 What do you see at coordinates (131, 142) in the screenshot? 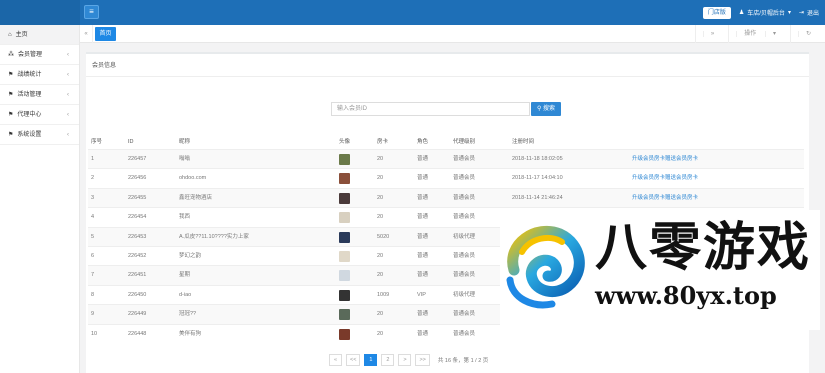
I see `column-header: ID` at bounding box center [131, 142].